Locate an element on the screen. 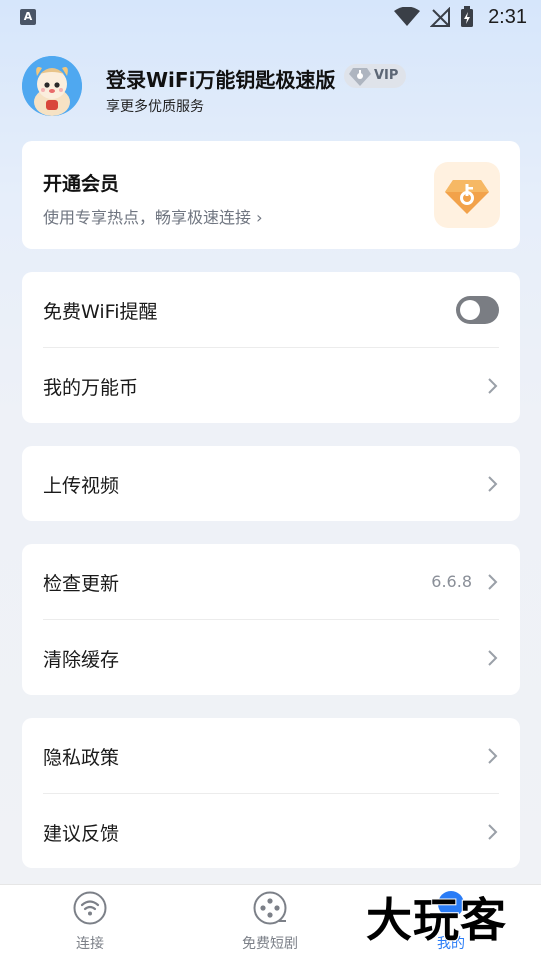  tab-connect: 连接 is located at coordinates (90, 922).